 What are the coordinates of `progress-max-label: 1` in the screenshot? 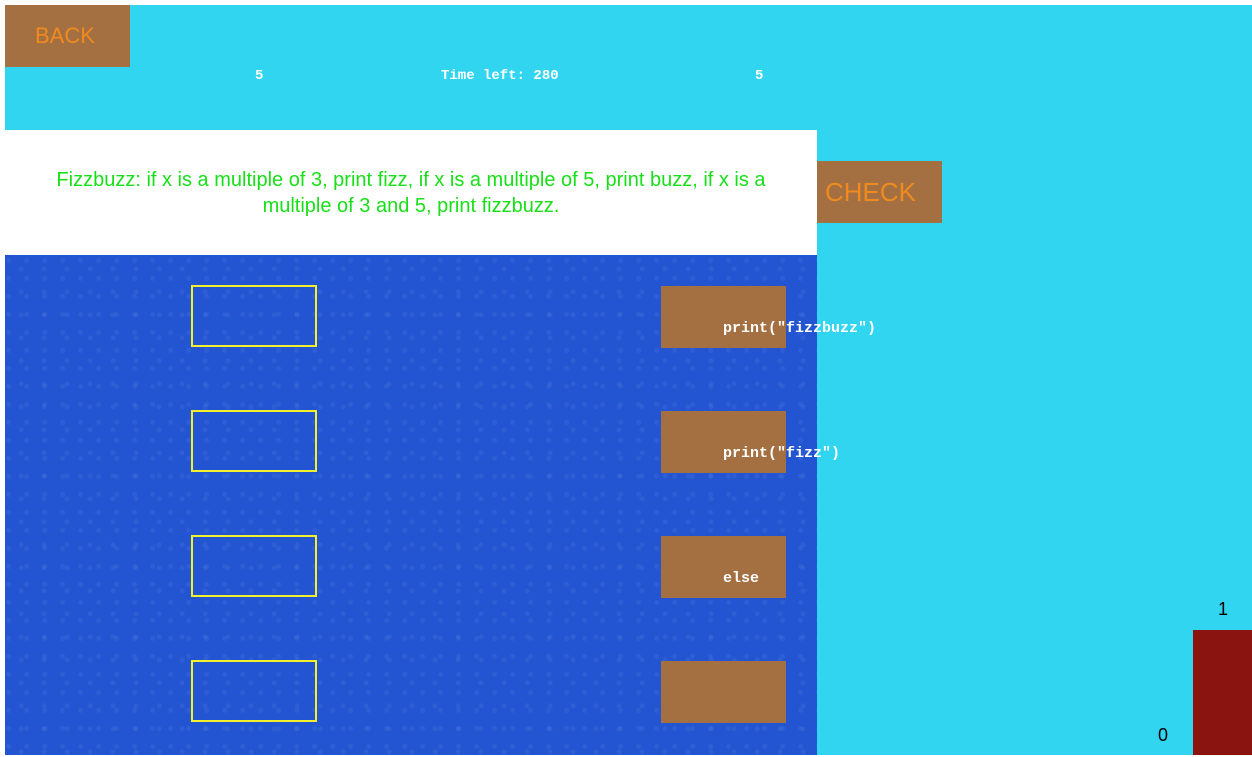 It's located at (1223, 609).